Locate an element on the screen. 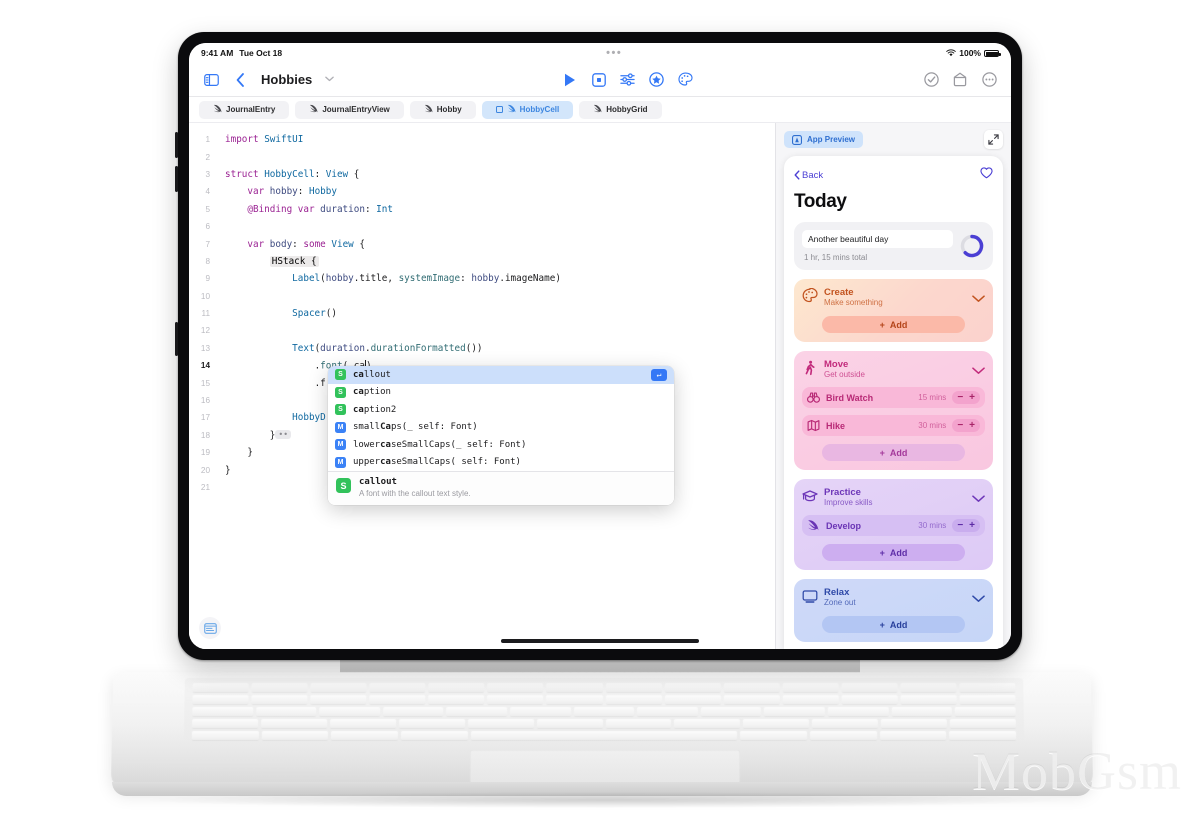 The image size is (1200, 838). editor-tab-hobby: Hobby is located at coordinates (442, 109).